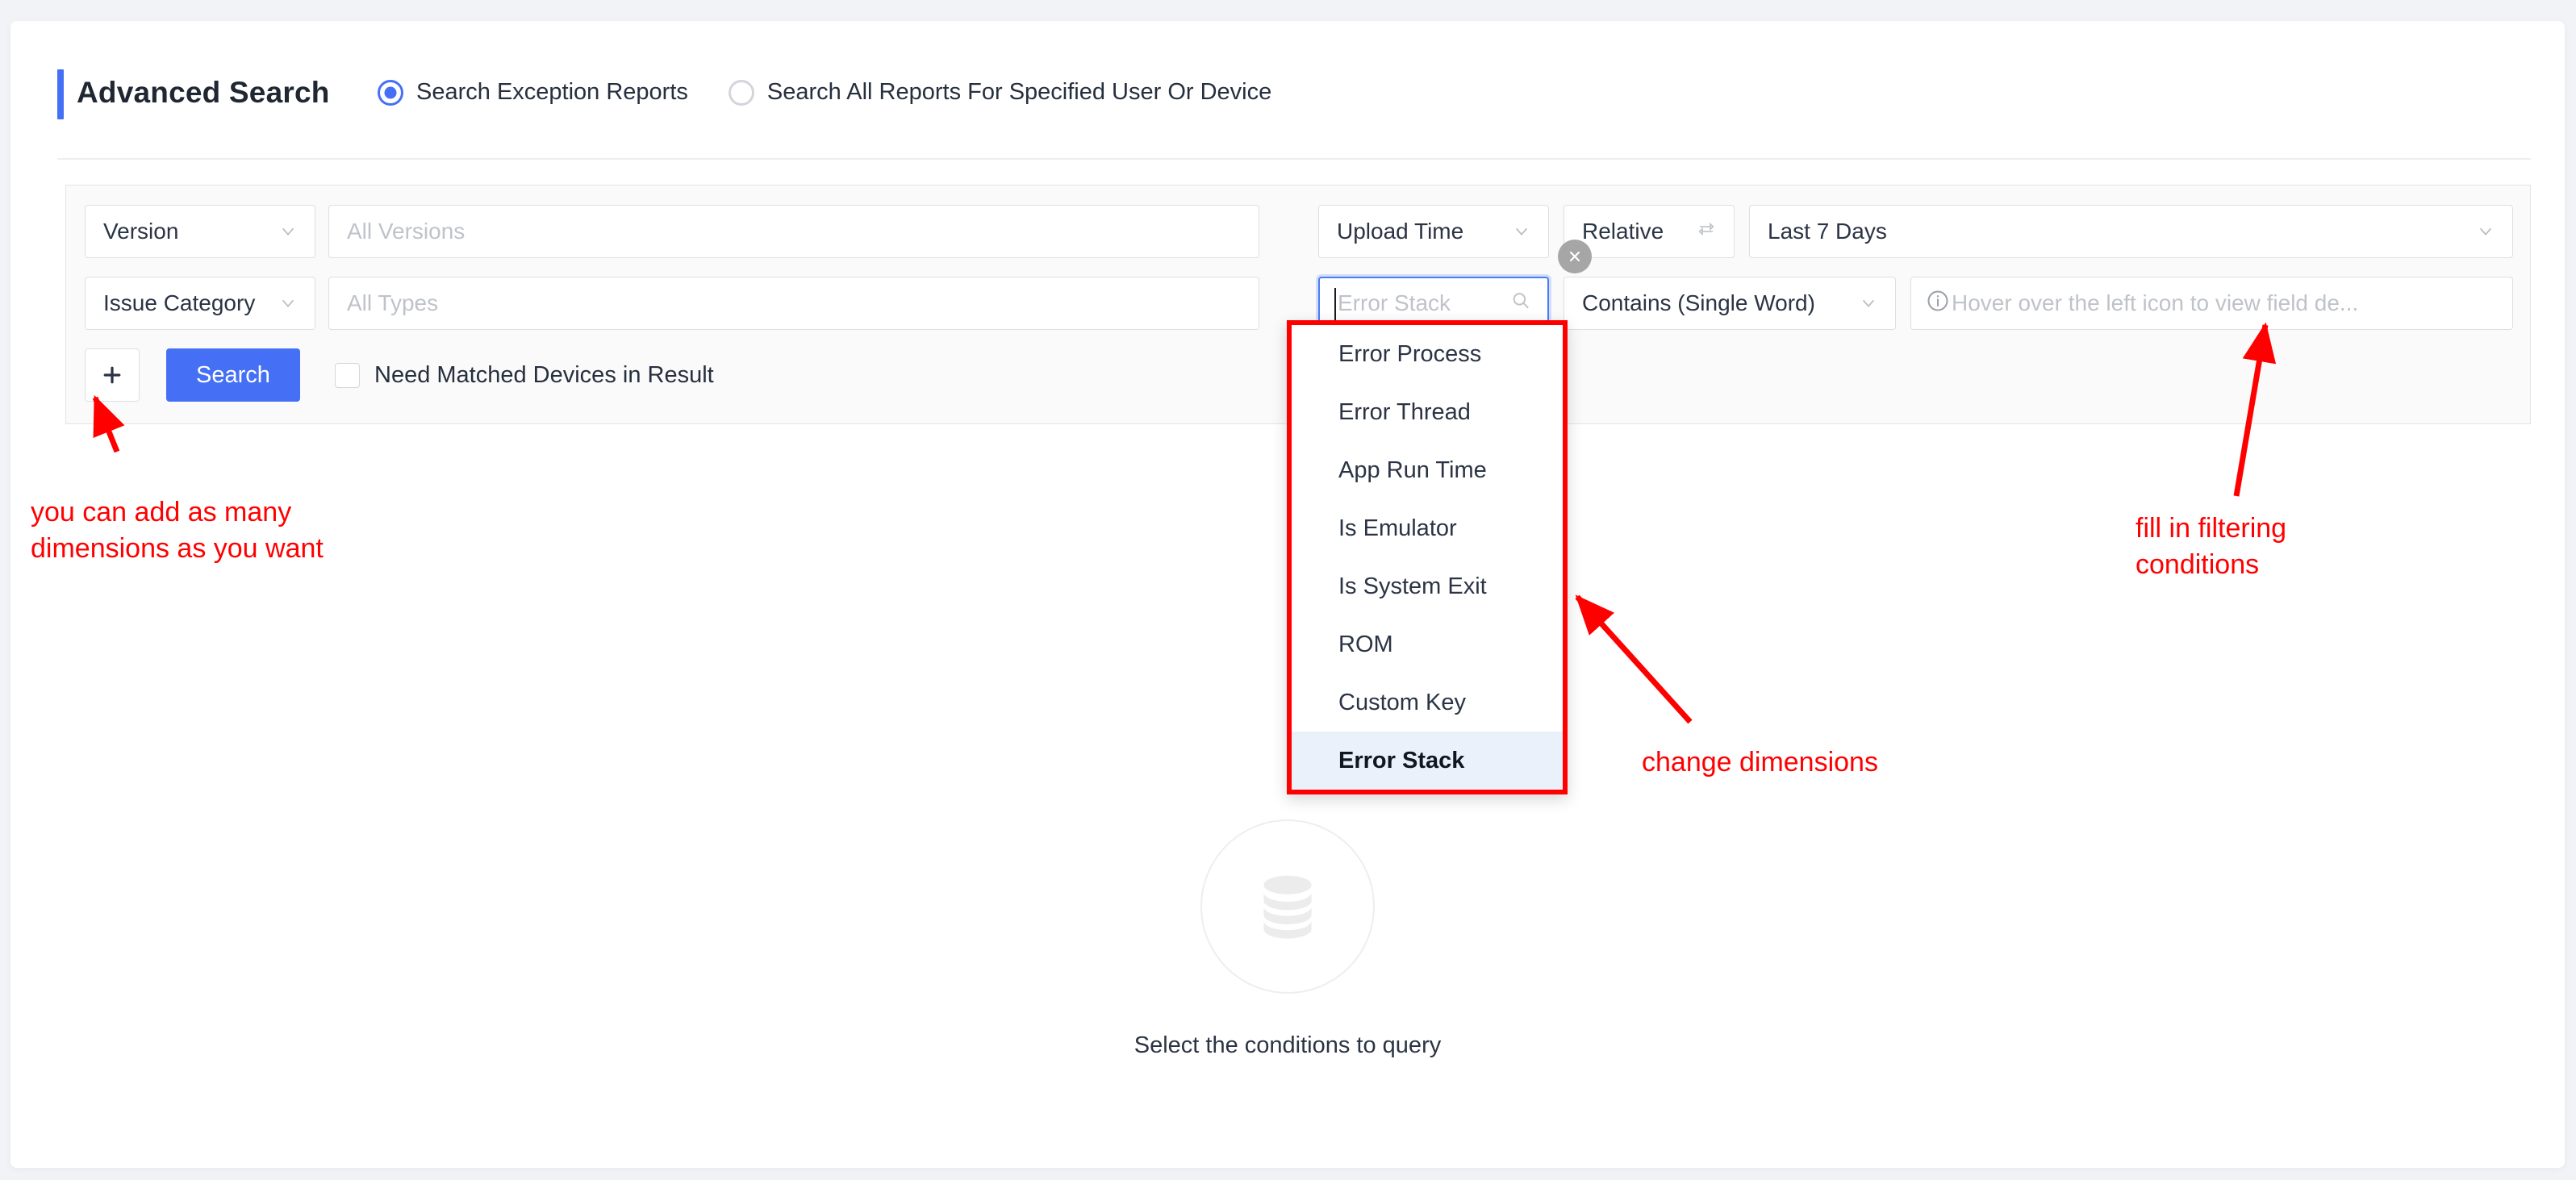  What do you see at coordinates (112, 375) in the screenshot?
I see `add-dimension-button` at bounding box center [112, 375].